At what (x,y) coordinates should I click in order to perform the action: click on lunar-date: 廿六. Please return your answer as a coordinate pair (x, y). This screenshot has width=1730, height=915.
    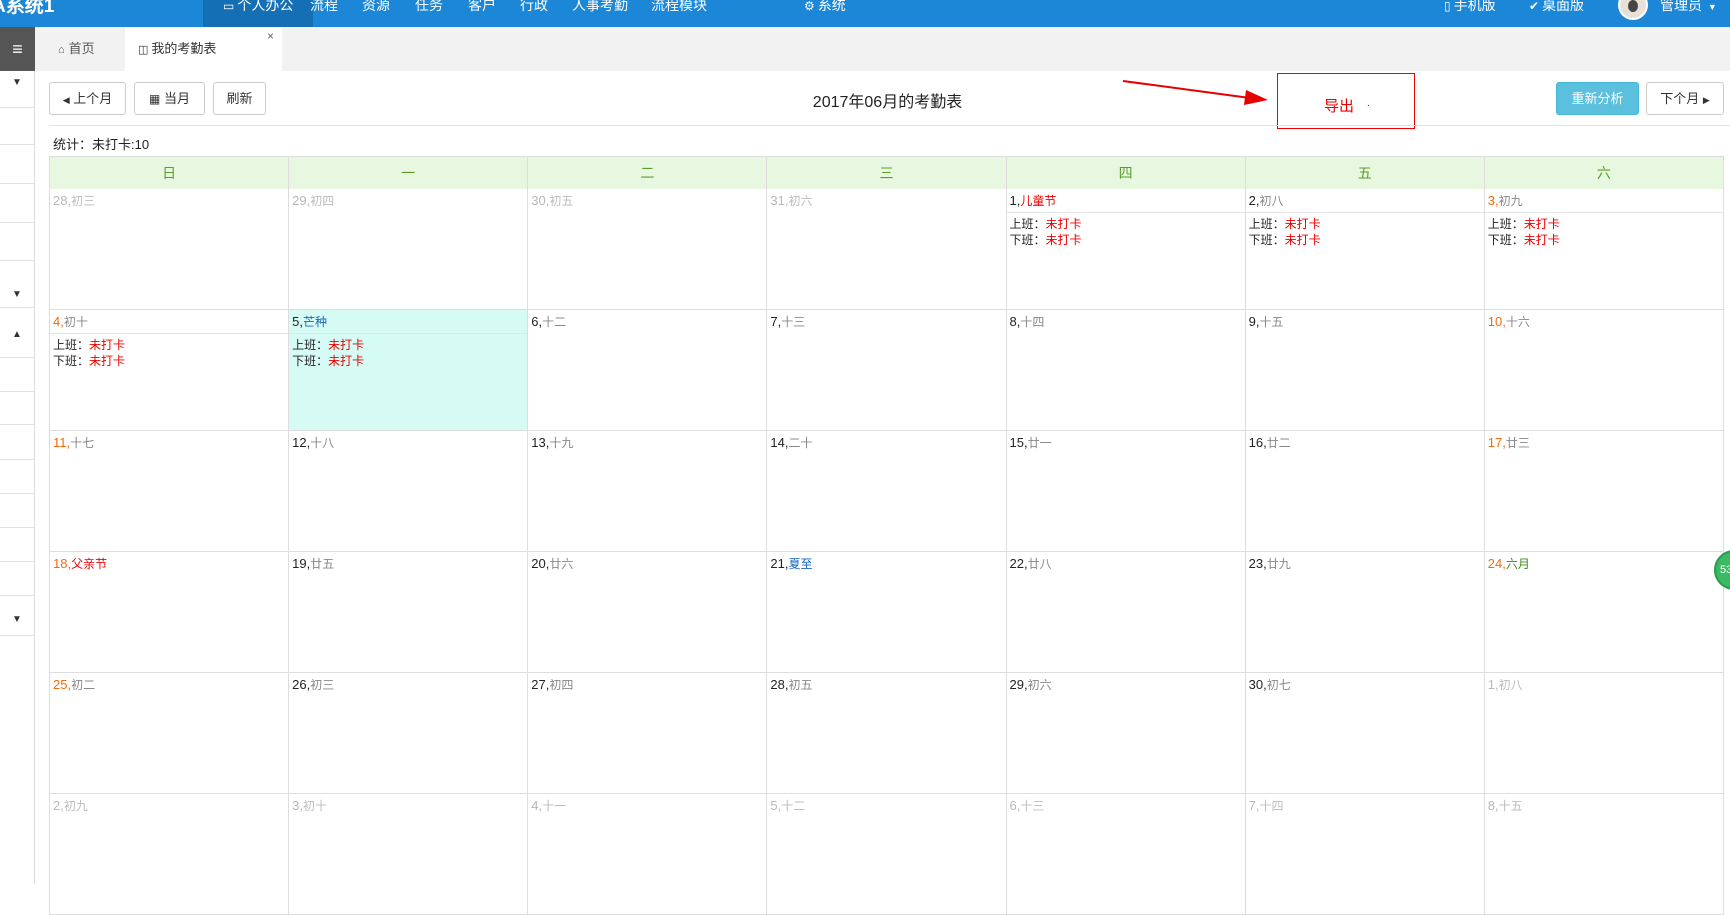
    Looking at the image, I should click on (561, 564).